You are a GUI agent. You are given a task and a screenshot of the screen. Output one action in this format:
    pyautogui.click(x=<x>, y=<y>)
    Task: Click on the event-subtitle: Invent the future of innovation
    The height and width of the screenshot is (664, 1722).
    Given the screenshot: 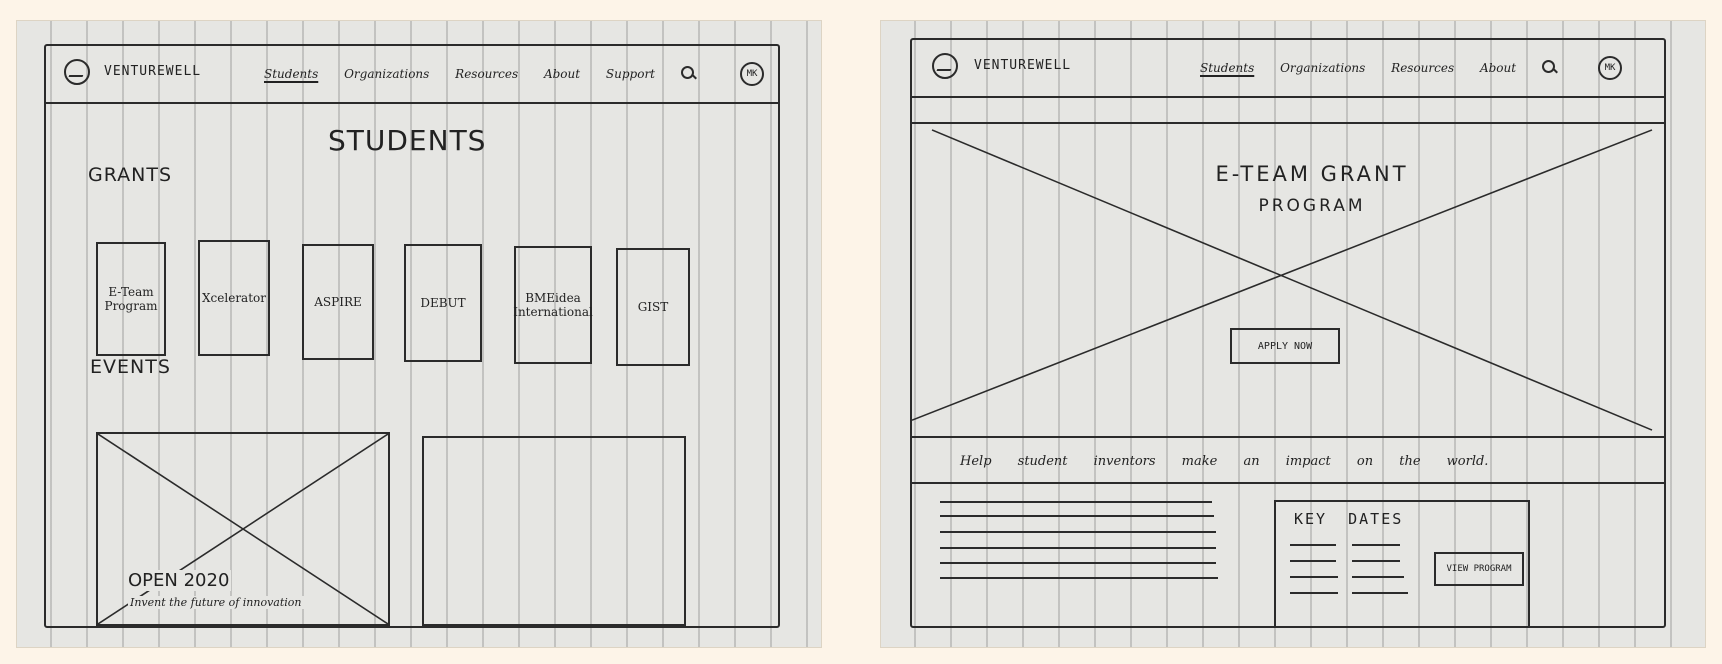 What is the action you would take?
    pyautogui.click(x=216, y=602)
    